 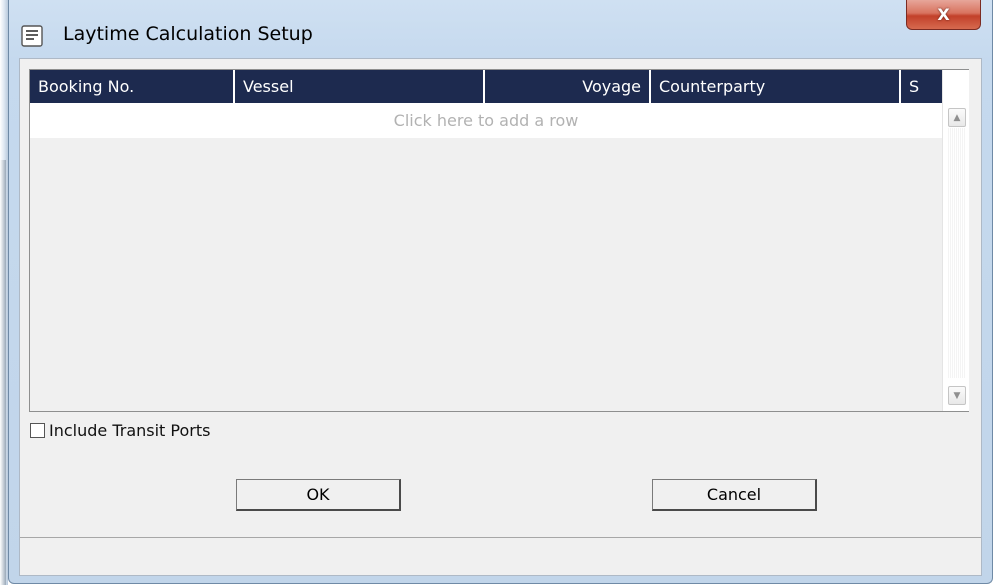 I want to click on status-bar, so click(x=500, y=556).